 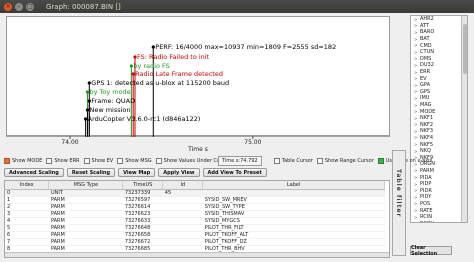 What do you see at coordinates (8, 6) in the screenshot?
I see `close-window-button: ×` at bounding box center [8, 6].